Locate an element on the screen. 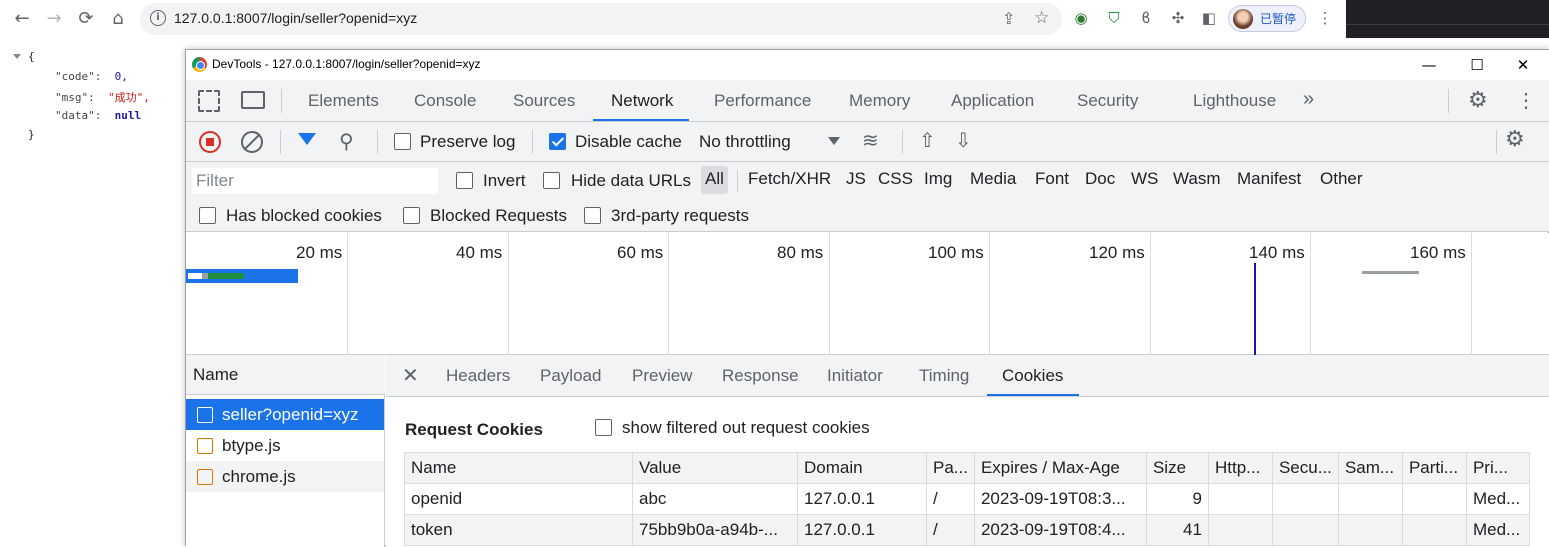 This screenshot has width=1549, height=547. show-filtered-cookies-checkbox is located at coordinates (603, 427).